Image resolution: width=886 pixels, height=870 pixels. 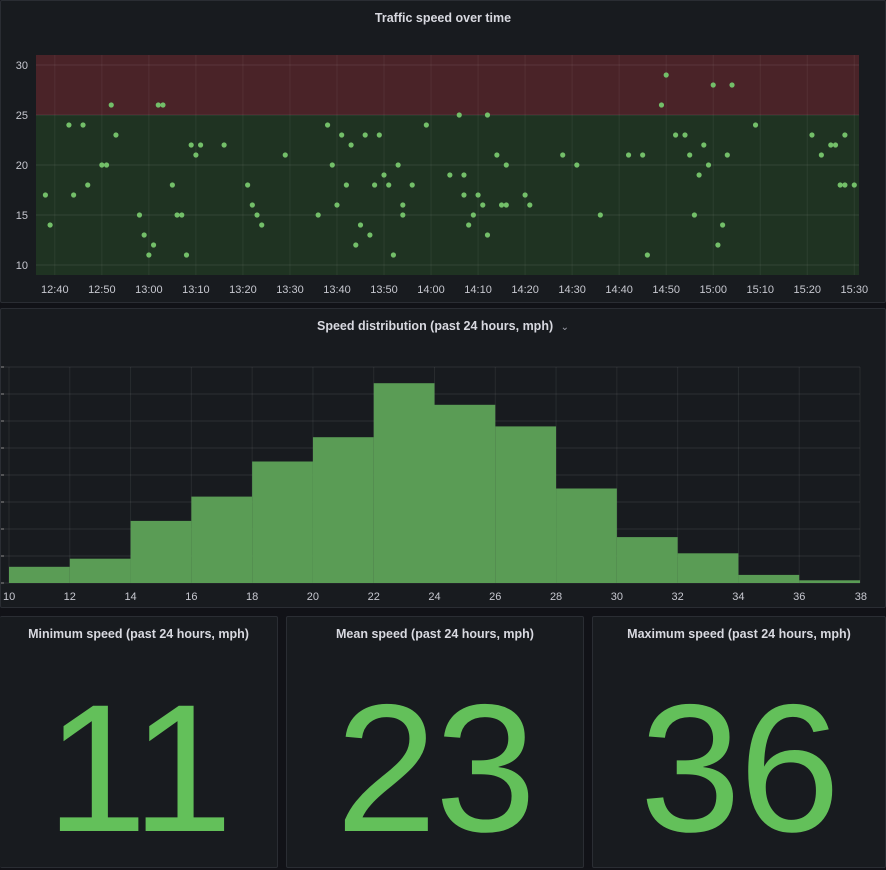 What do you see at coordinates (337, 290) in the screenshot?
I see `x-tick-label: 13:40` at bounding box center [337, 290].